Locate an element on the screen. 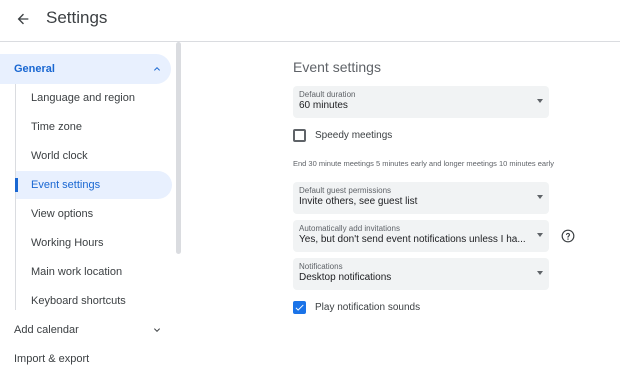  sidebar-item-main-work-location: Main work location is located at coordinates (94, 272).